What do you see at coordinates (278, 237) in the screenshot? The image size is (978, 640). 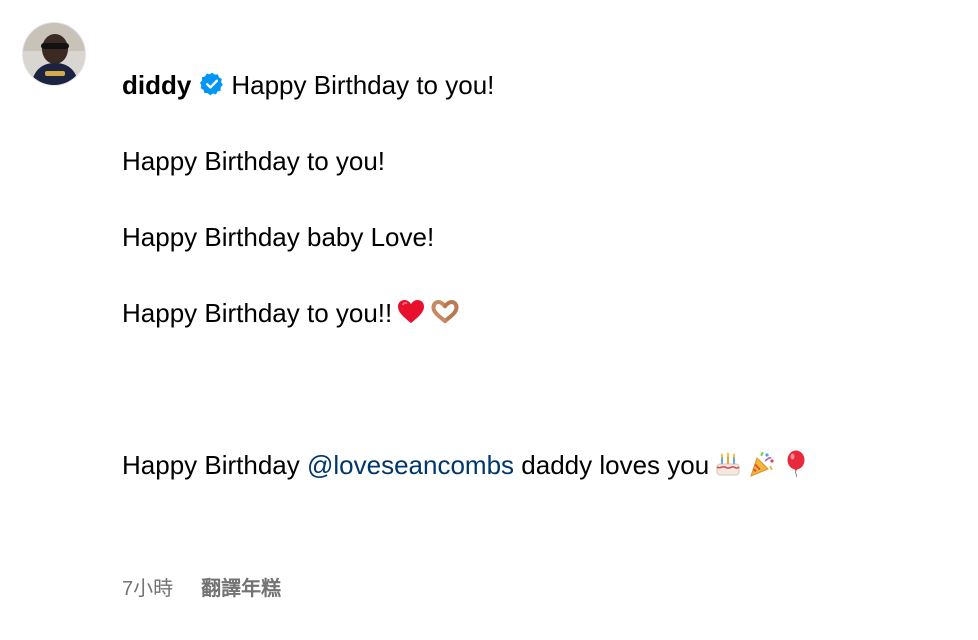 I see `comment-line-3: Happy Birthday baby Love!` at bounding box center [278, 237].